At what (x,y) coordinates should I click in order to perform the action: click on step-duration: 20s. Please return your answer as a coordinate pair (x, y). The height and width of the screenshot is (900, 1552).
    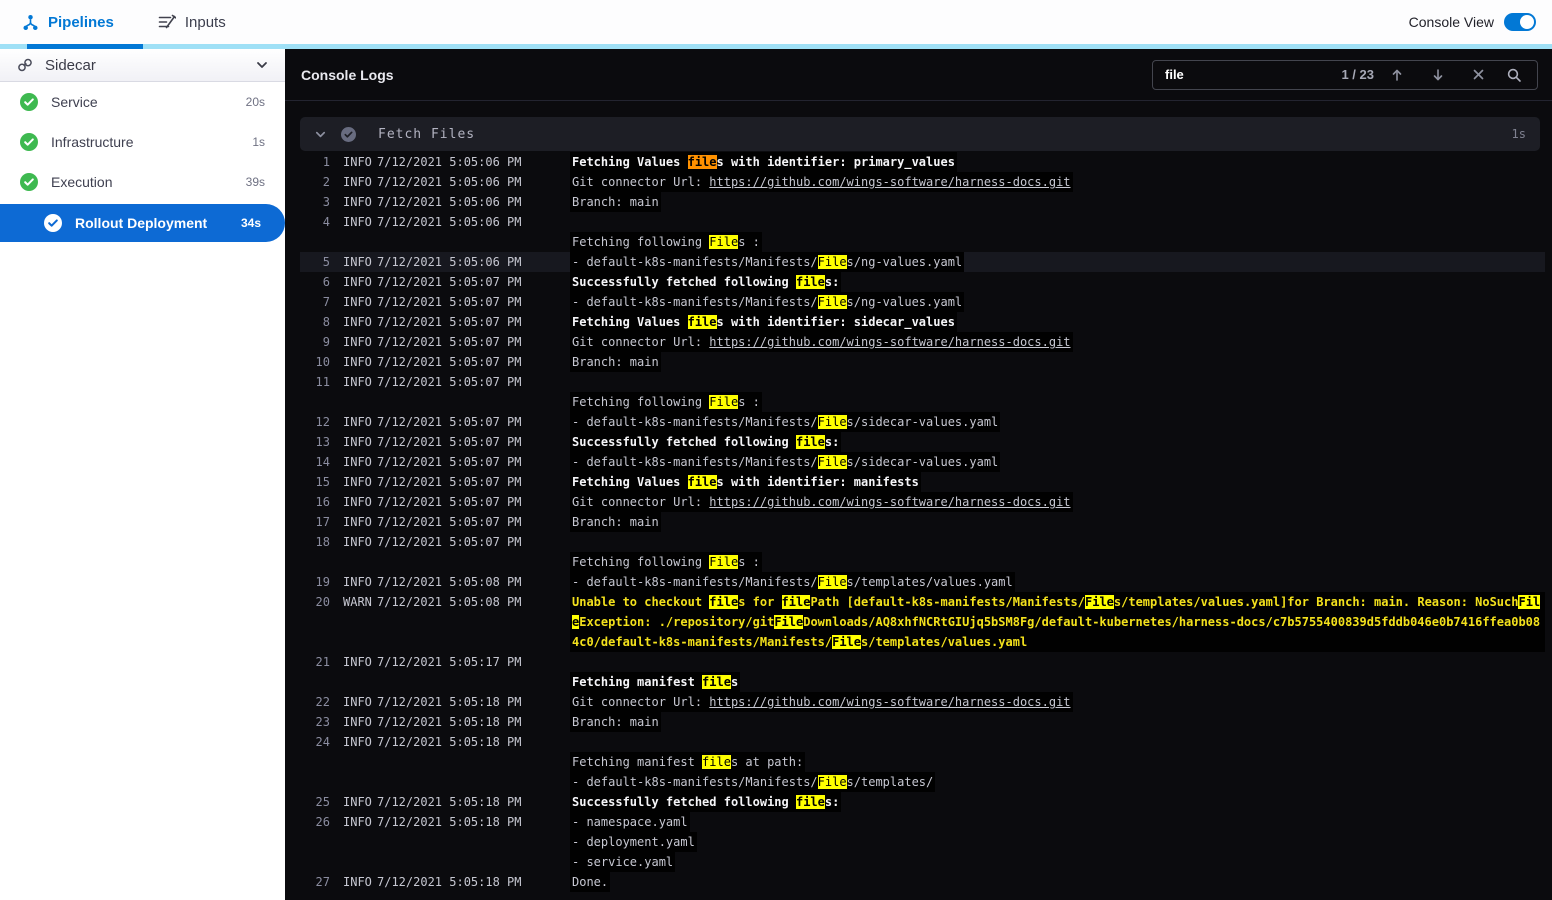
    Looking at the image, I should click on (255, 102).